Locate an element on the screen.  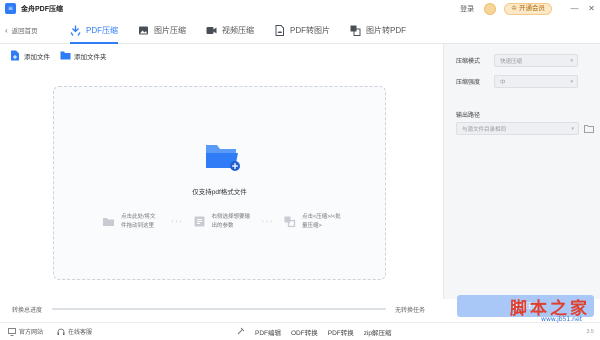
step-add-file: 点击此处/将文件拖动到这里 is located at coordinates (131, 222).